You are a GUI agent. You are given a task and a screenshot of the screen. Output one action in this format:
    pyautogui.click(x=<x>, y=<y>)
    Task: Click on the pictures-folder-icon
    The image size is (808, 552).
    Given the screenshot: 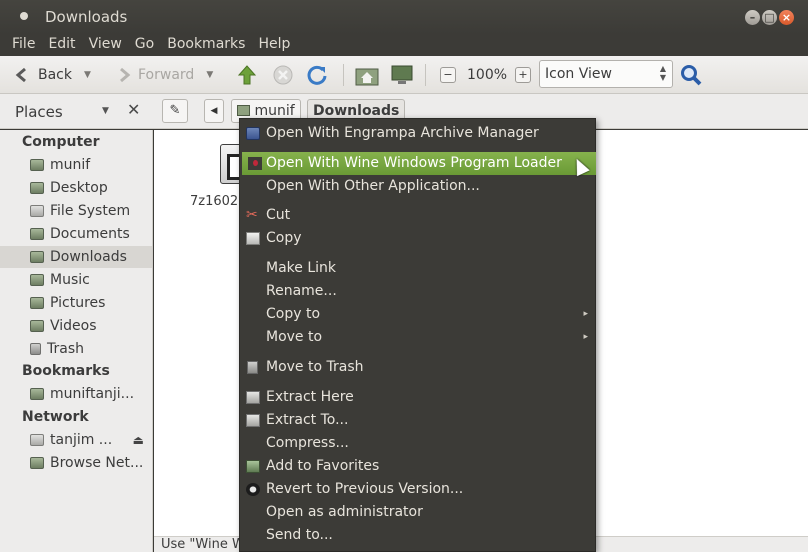 What is the action you would take?
    pyautogui.click(x=37, y=303)
    